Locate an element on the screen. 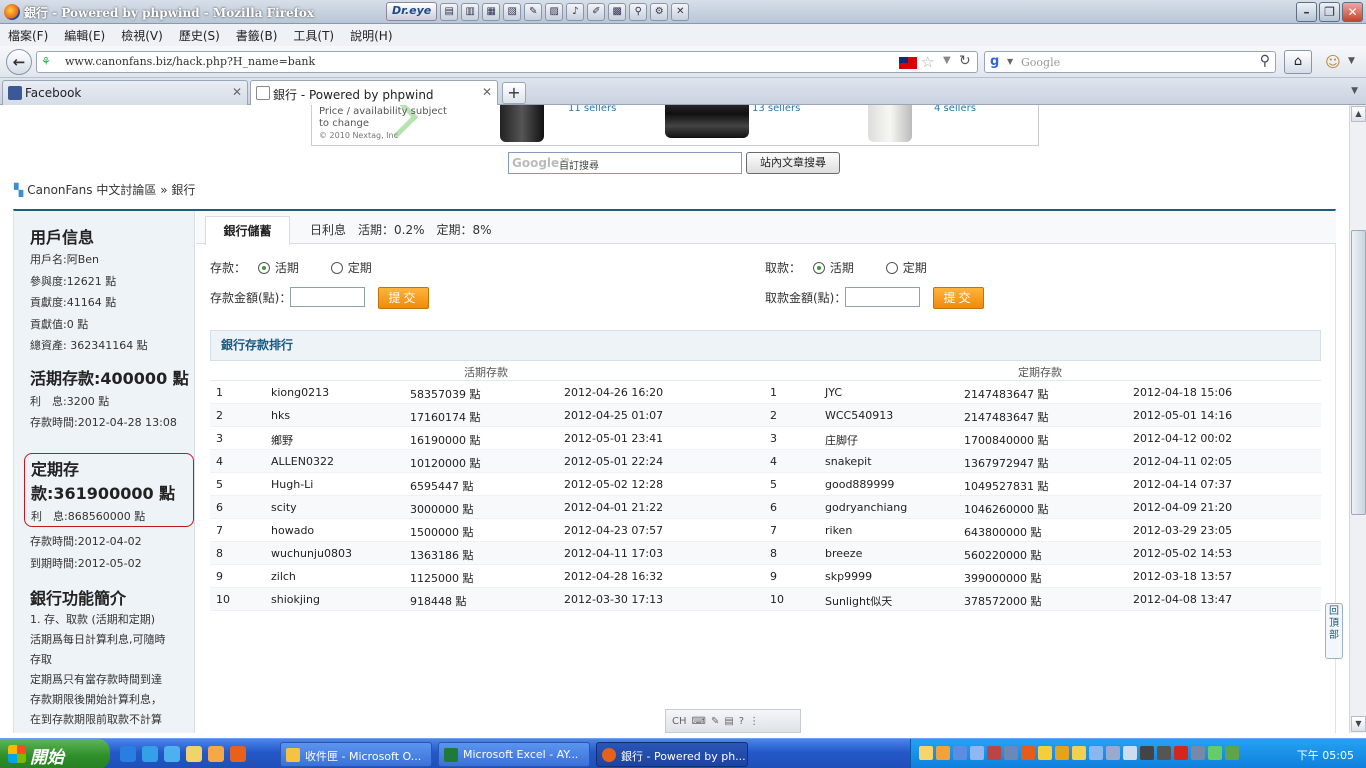 The width and height of the screenshot is (1366, 768). close-button: ✕ is located at coordinates (1352, 12).